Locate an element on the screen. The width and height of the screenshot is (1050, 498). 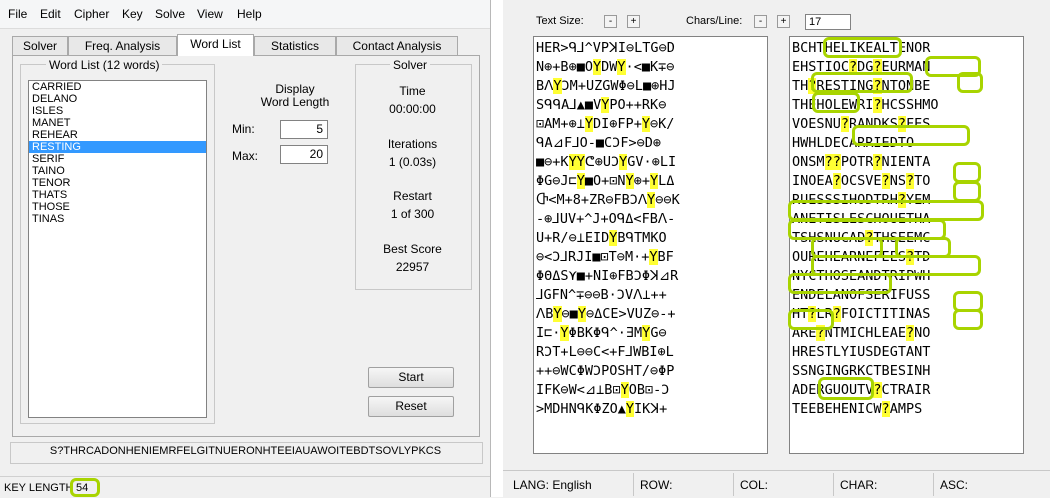
cipher-line: HER>ᑫ⅃^VPꓘI⊖LTG⊖D is located at coordinates (605, 48).